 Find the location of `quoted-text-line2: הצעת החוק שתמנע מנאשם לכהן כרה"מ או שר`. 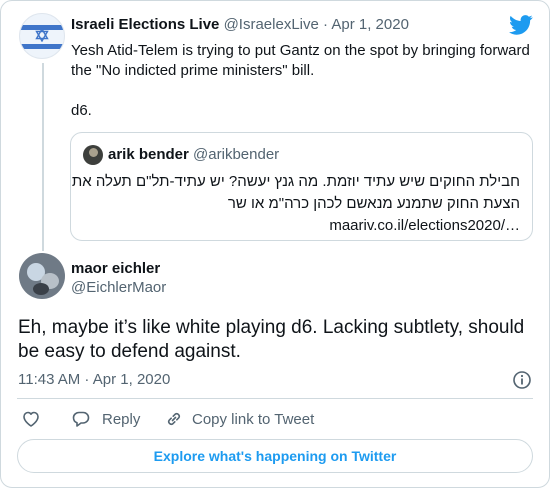

quoted-text-line2: הצעת החוק שתמנע מנאשם לכהן כרה"מ או שר is located at coordinates (373, 203).